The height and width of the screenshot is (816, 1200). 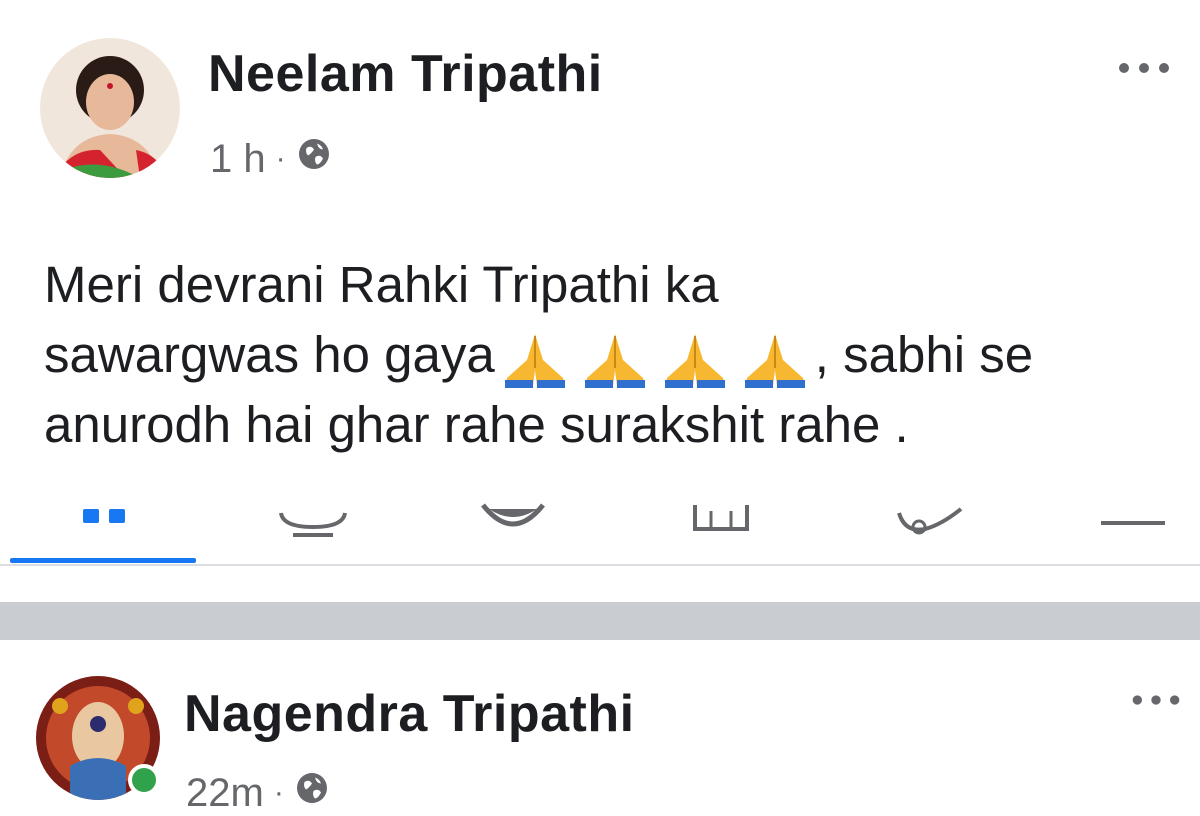 What do you see at coordinates (476, 424) in the screenshot?
I see `post1-text-line3: anurodh hai ghar rahe surakshit rahe .` at bounding box center [476, 424].